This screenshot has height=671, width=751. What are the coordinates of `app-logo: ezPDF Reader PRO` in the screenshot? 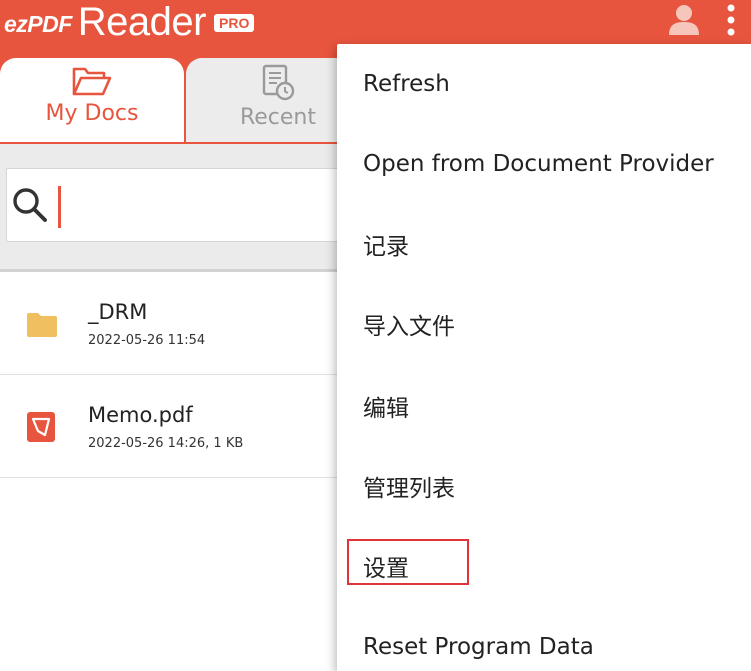 It's located at (129, 22).